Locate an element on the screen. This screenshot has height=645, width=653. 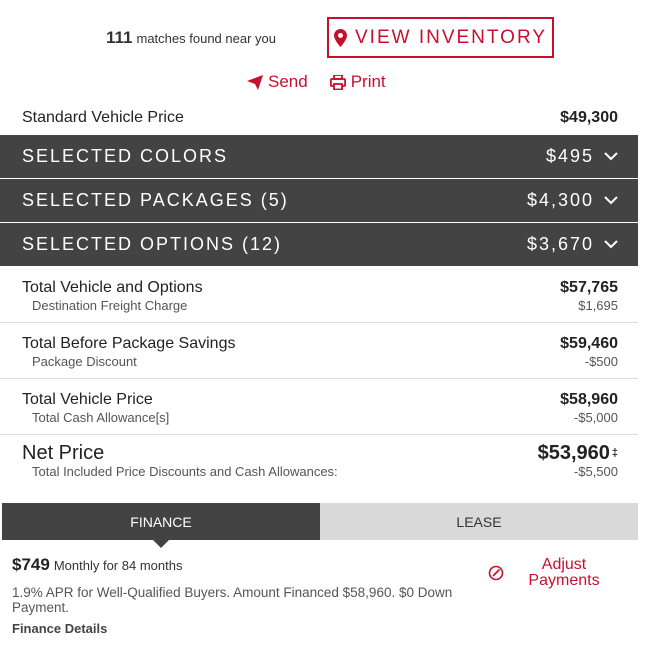
section-colors-value: $495 is located at coordinates (569, 156).